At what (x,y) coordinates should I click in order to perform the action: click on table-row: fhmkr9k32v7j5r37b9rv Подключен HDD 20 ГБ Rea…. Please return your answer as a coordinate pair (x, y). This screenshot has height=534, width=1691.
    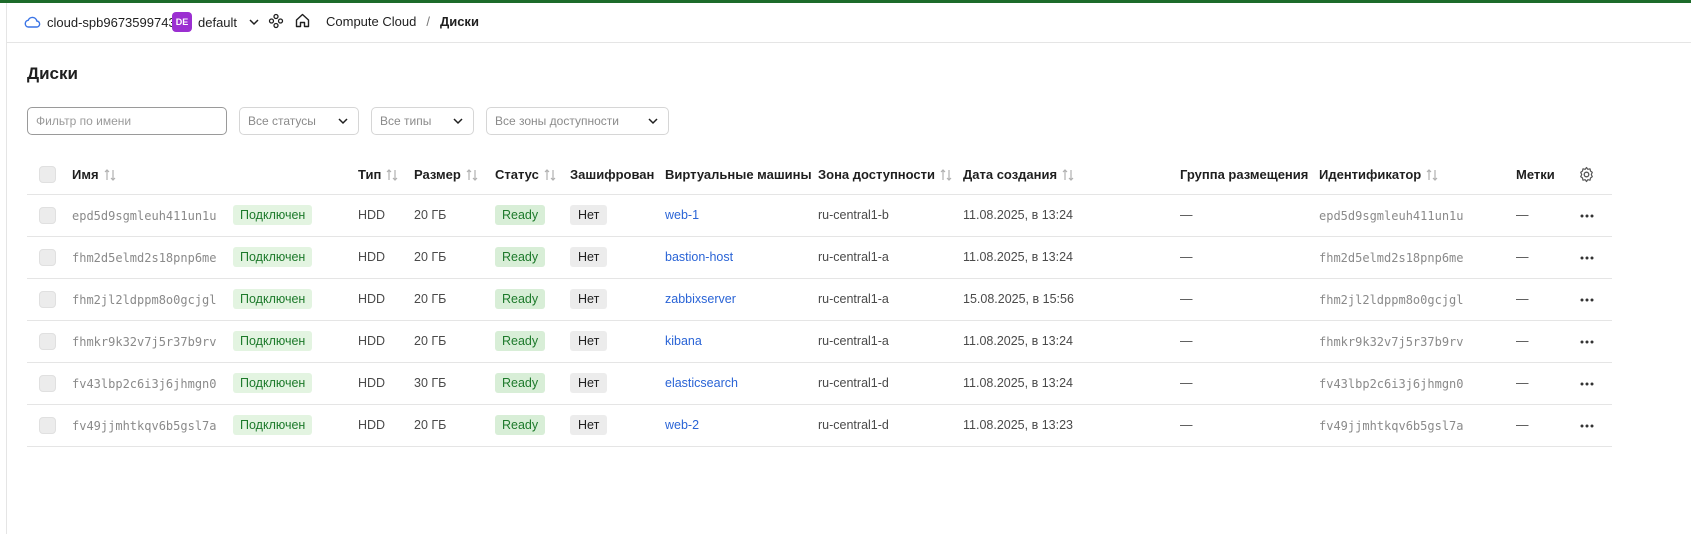
    Looking at the image, I should click on (819, 342).